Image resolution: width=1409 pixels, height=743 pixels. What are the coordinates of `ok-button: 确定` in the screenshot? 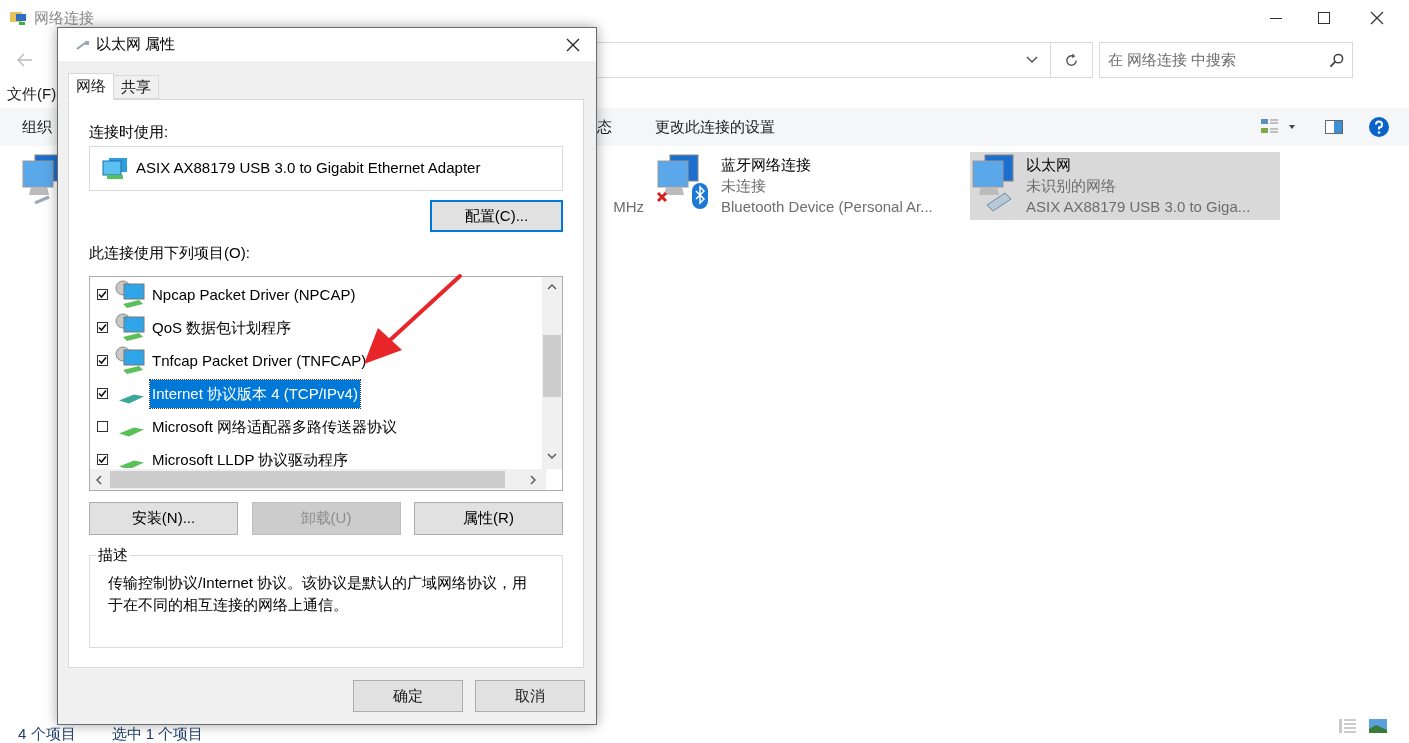 It's located at (408, 696).